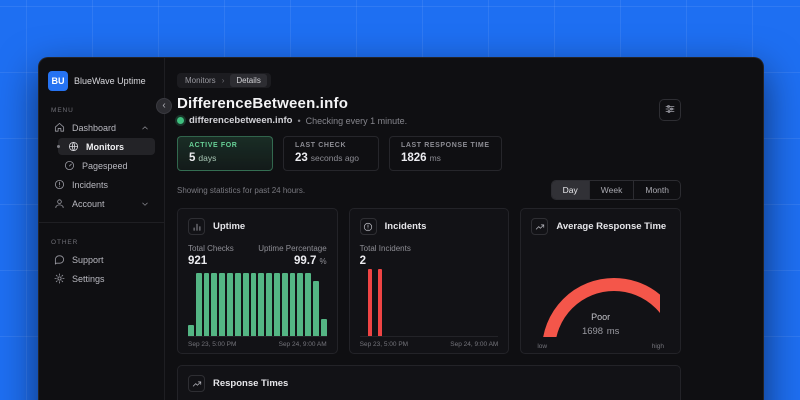 This screenshot has width=800, height=400. I want to click on range-toggle: Day Week Month, so click(615, 190).